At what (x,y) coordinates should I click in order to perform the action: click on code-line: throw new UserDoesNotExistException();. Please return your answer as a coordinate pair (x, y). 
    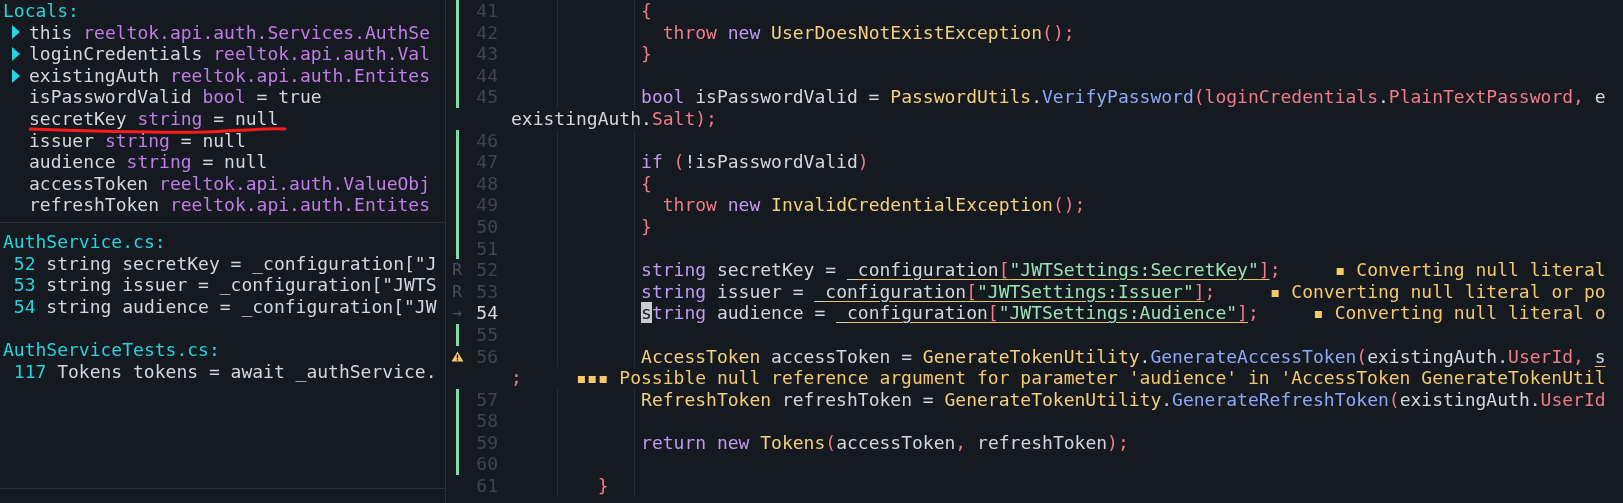
    Looking at the image, I should click on (868, 32).